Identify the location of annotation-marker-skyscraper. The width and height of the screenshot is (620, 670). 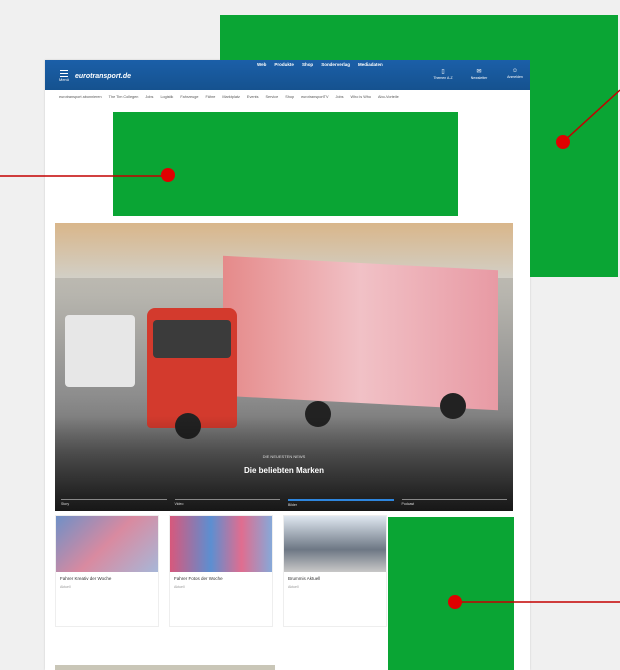
(563, 142).